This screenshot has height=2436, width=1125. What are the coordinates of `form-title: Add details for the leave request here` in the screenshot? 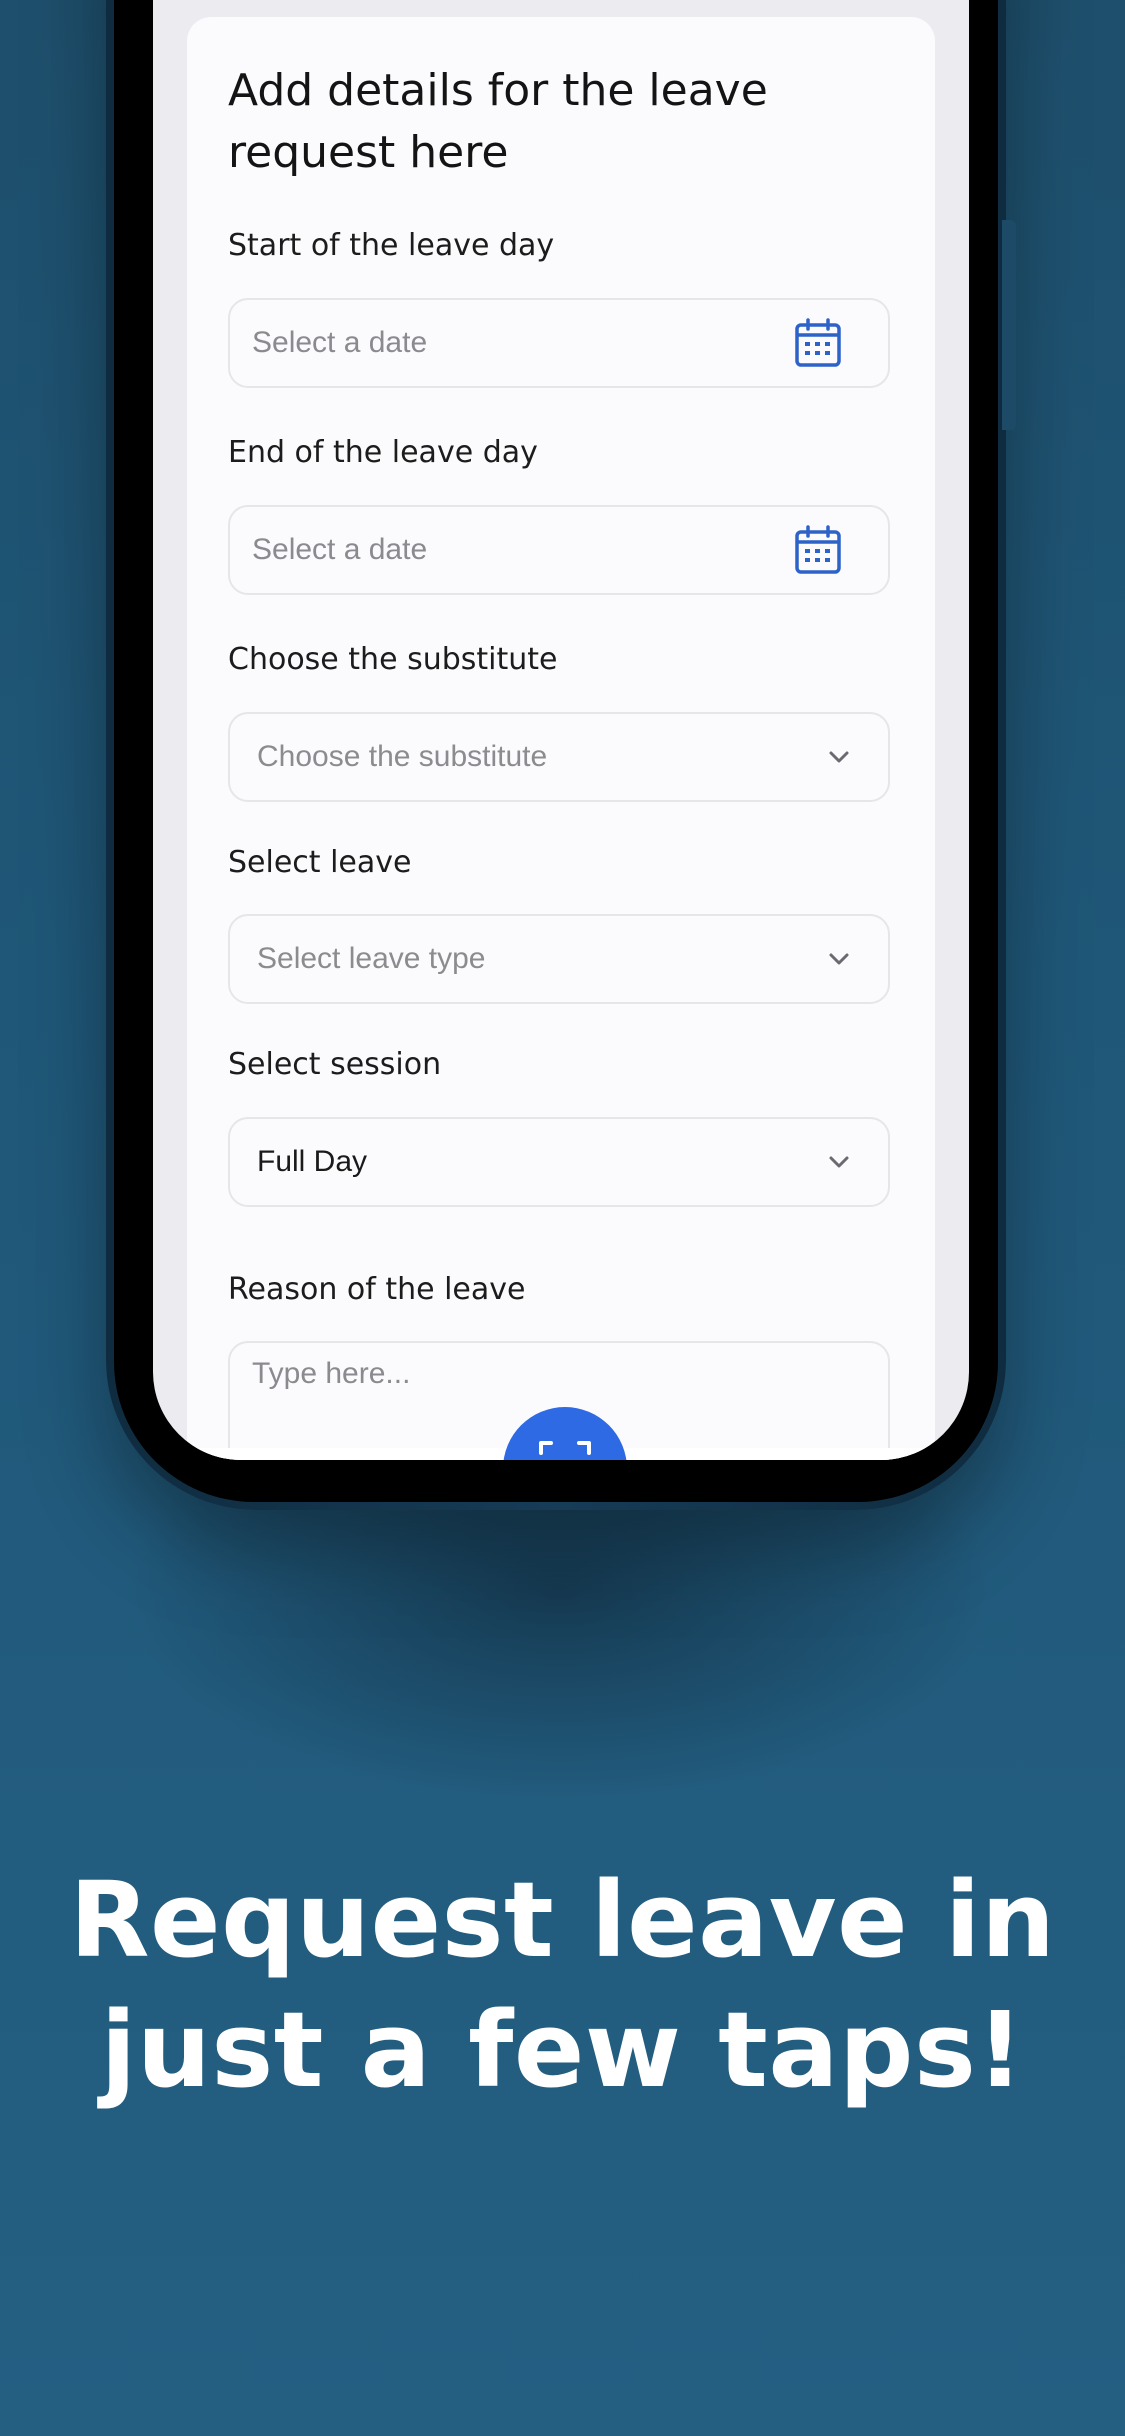 It's located at (498, 121).